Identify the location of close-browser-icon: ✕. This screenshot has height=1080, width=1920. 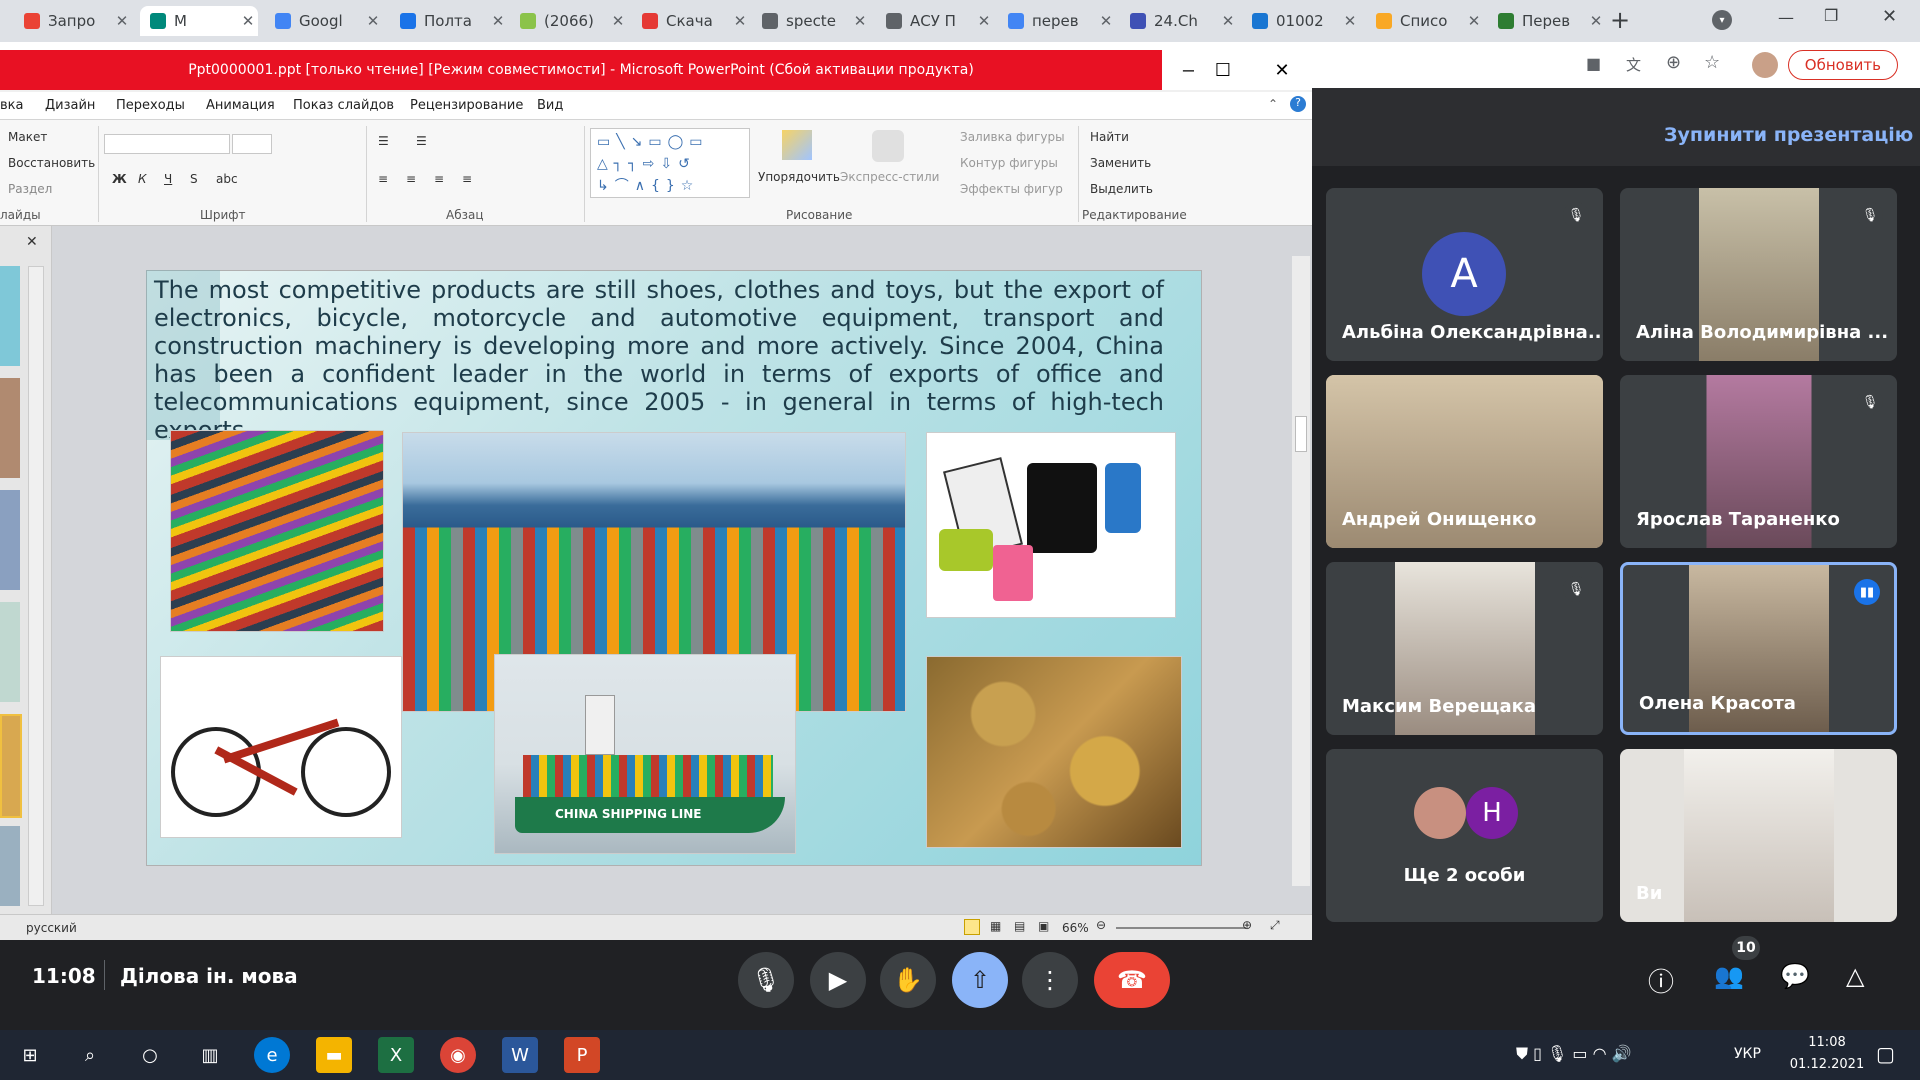
(1889, 16).